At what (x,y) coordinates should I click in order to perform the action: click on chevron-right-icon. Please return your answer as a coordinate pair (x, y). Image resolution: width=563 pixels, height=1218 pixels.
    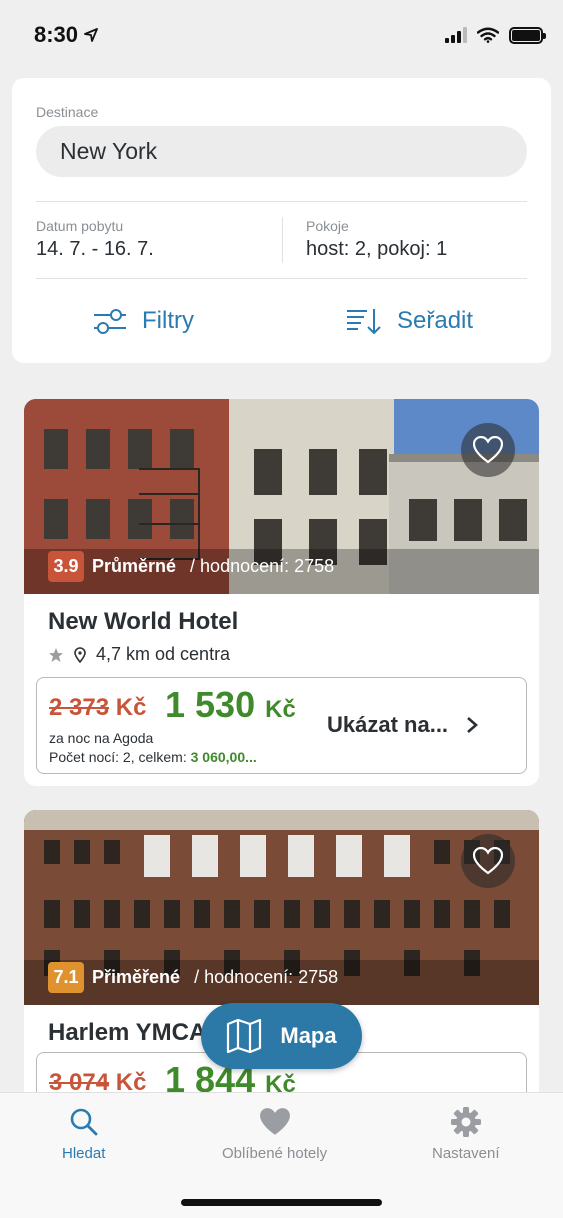
    Looking at the image, I should click on (473, 725).